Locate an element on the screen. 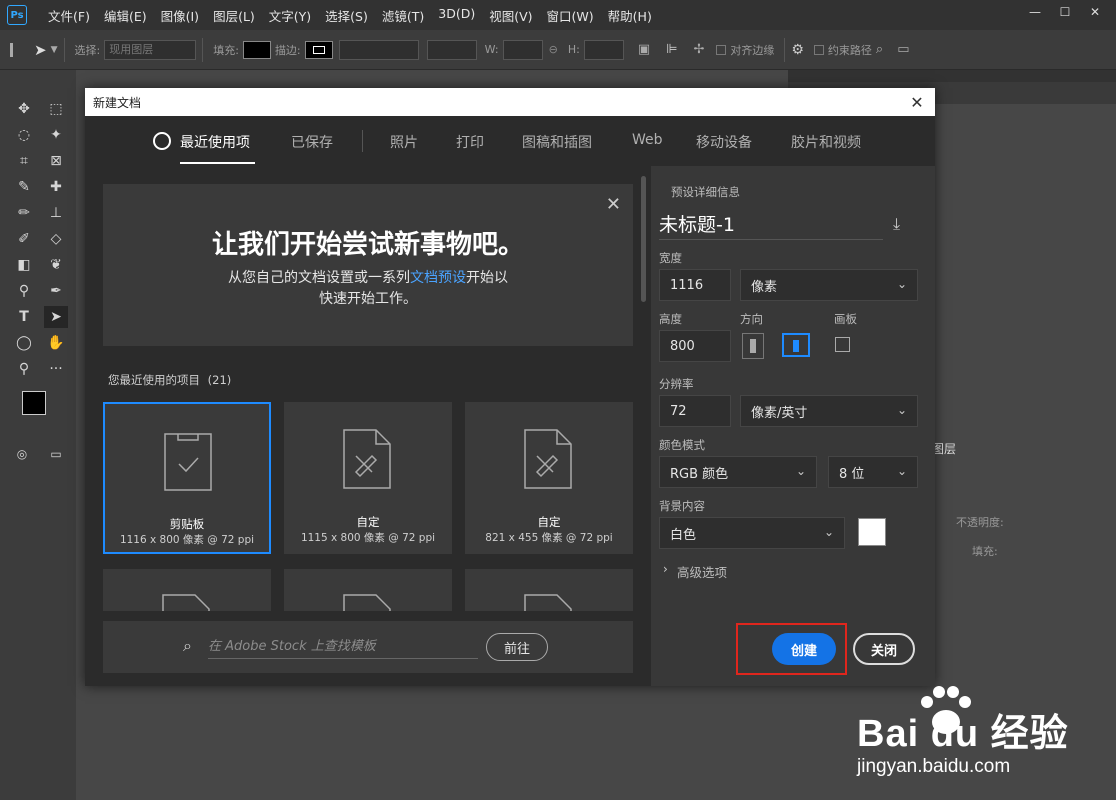 The height and width of the screenshot is (800, 1116). more-tools-icon: ··· is located at coordinates (56, 369).